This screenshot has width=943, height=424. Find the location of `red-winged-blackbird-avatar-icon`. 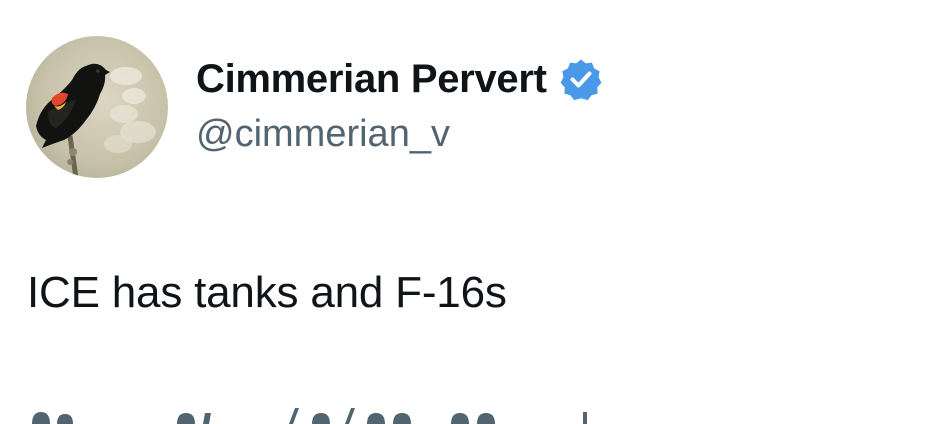

red-winged-blackbird-avatar-icon is located at coordinates (97, 107).